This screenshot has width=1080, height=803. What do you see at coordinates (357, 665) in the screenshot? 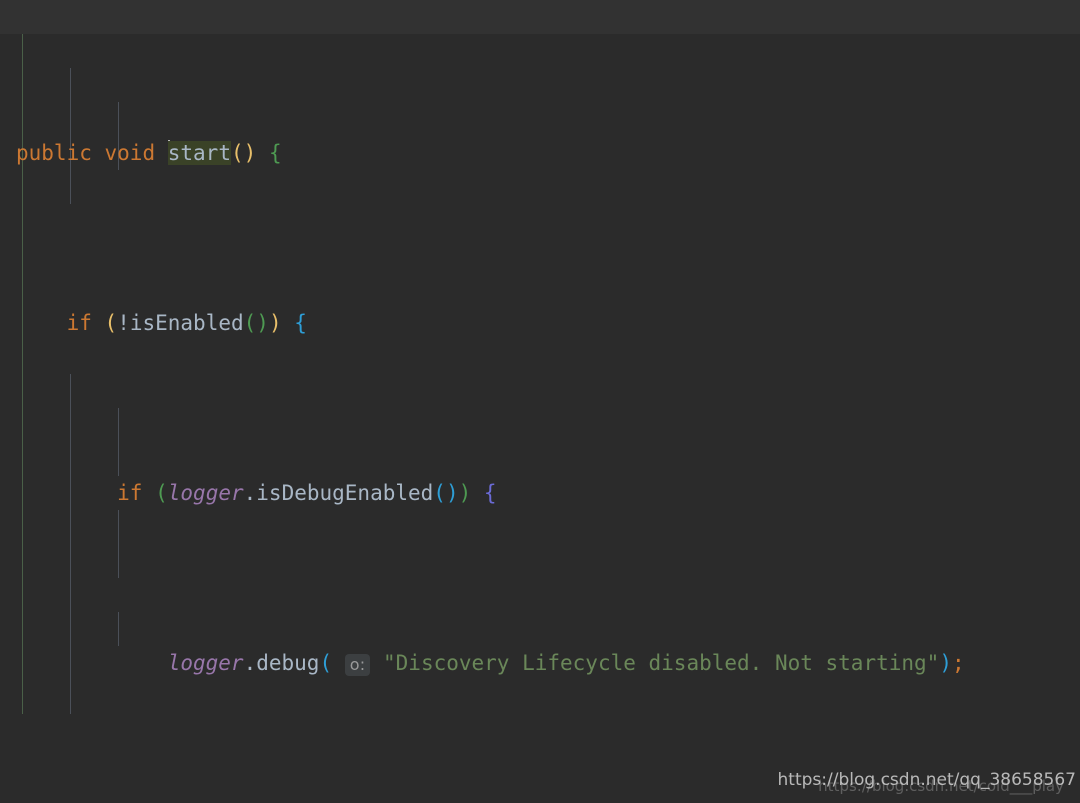
I see `inlay-hint-o: o:` at bounding box center [357, 665].